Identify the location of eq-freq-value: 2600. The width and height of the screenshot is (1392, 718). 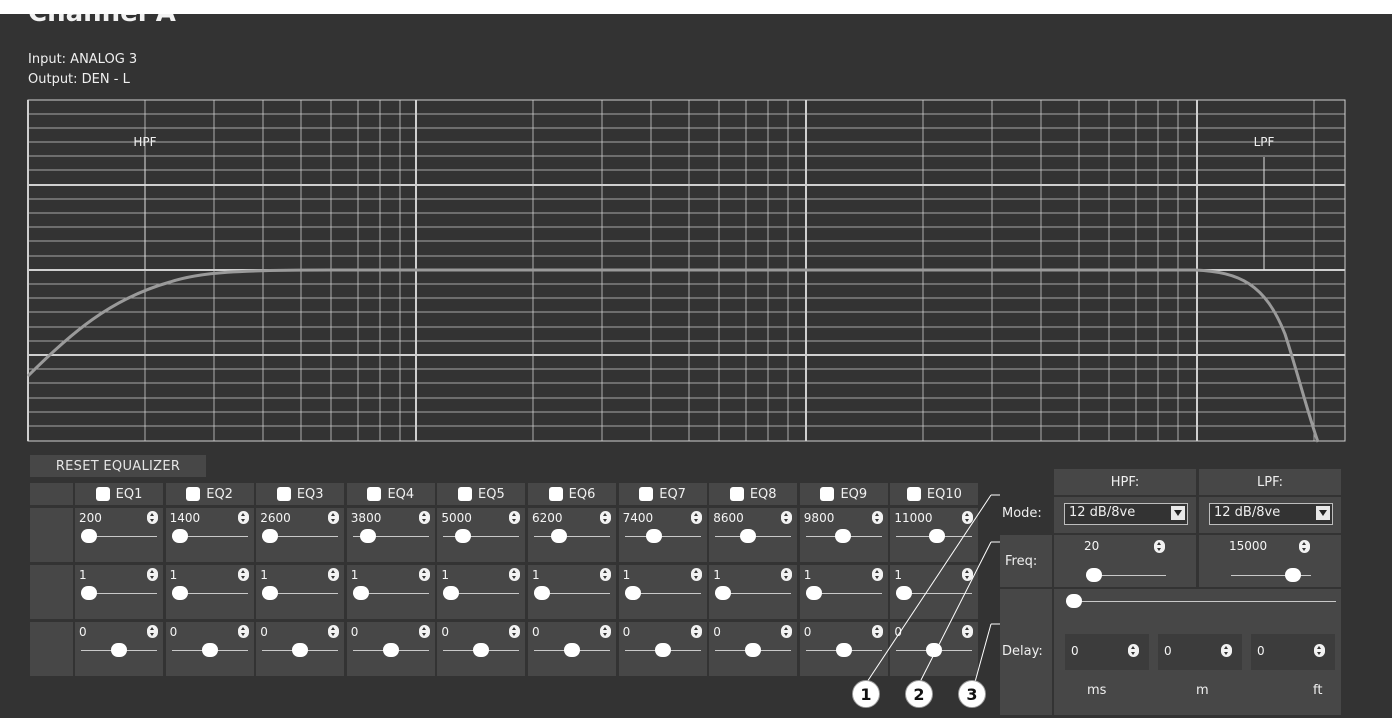
(275, 518).